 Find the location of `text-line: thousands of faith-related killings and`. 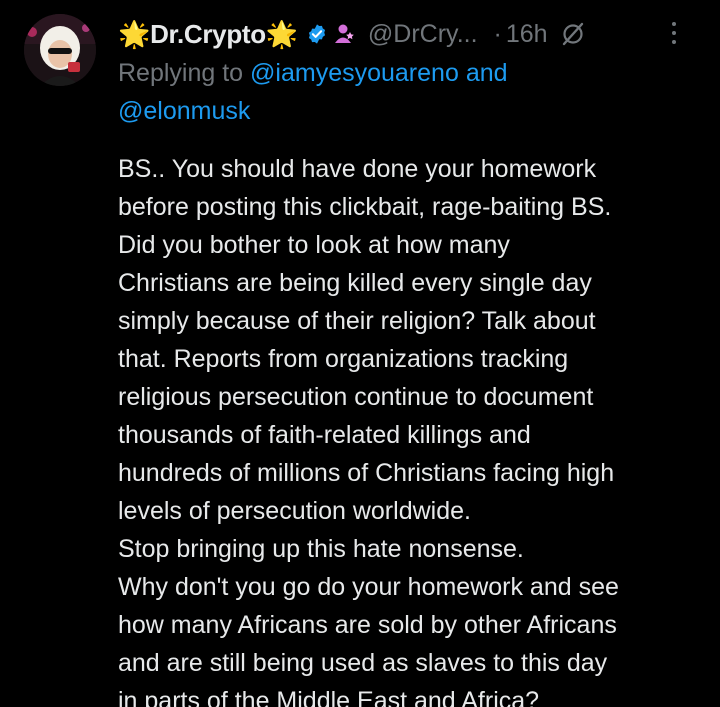

text-line: thousands of faith-related killings and is located at coordinates (324, 435).